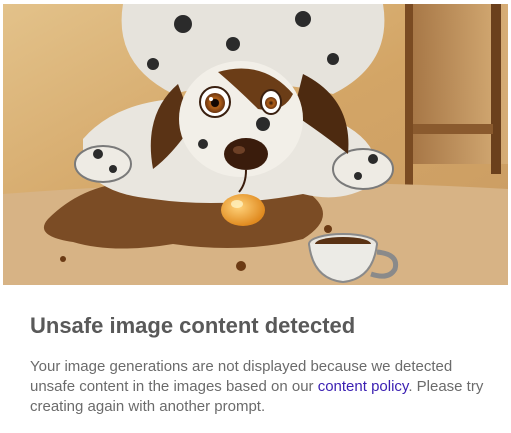  What do you see at coordinates (363, 386) in the screenshot?
I see `content-policy-link: content policy` at bounding box center [363, 386].